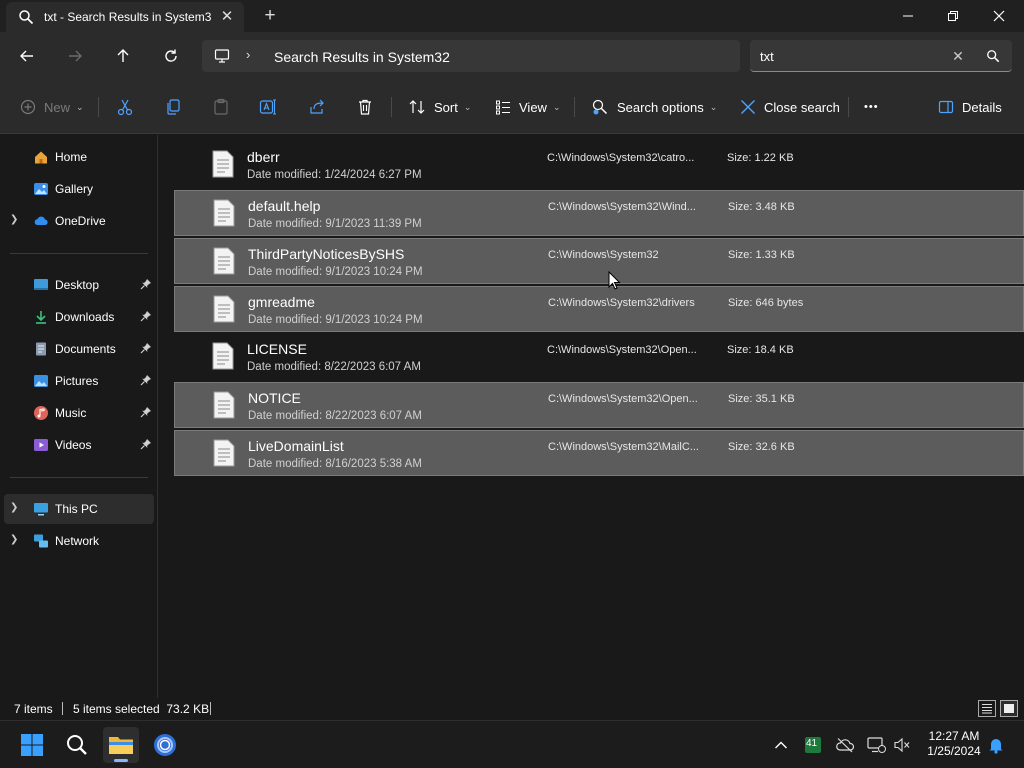 The image size is (1024, 768). Describe the element at coordinates (79, 381) in the screenshot. I see `sidebar-item-pictures: Pictures` at that location.